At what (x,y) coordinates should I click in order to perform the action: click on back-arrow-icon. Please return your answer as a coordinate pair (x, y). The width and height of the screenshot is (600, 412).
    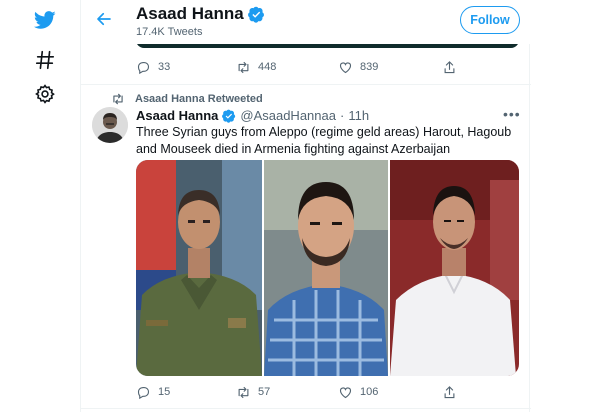
    Looking at the image, I should click on (104, 19).